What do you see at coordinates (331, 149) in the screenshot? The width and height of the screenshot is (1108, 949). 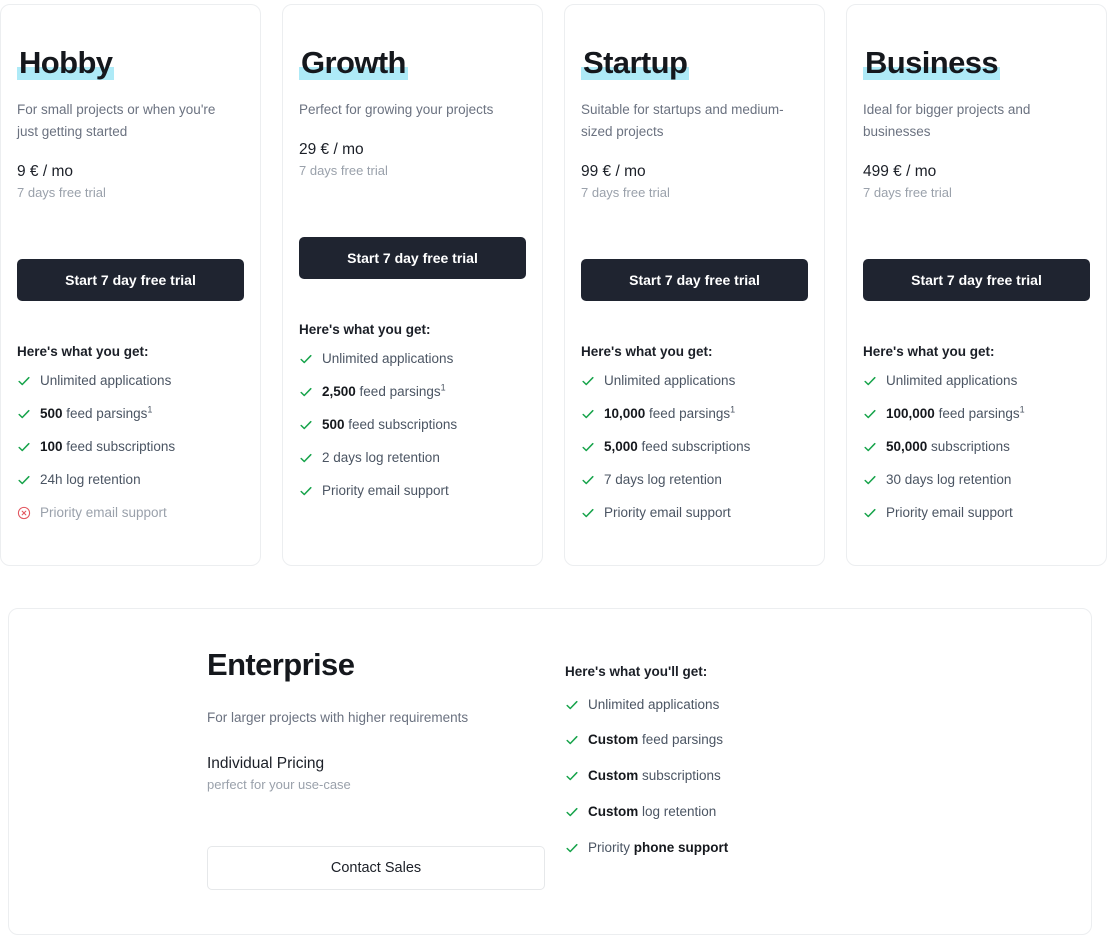 I see `plan-price: 29 € / mo` at bounding box center [331, 149].